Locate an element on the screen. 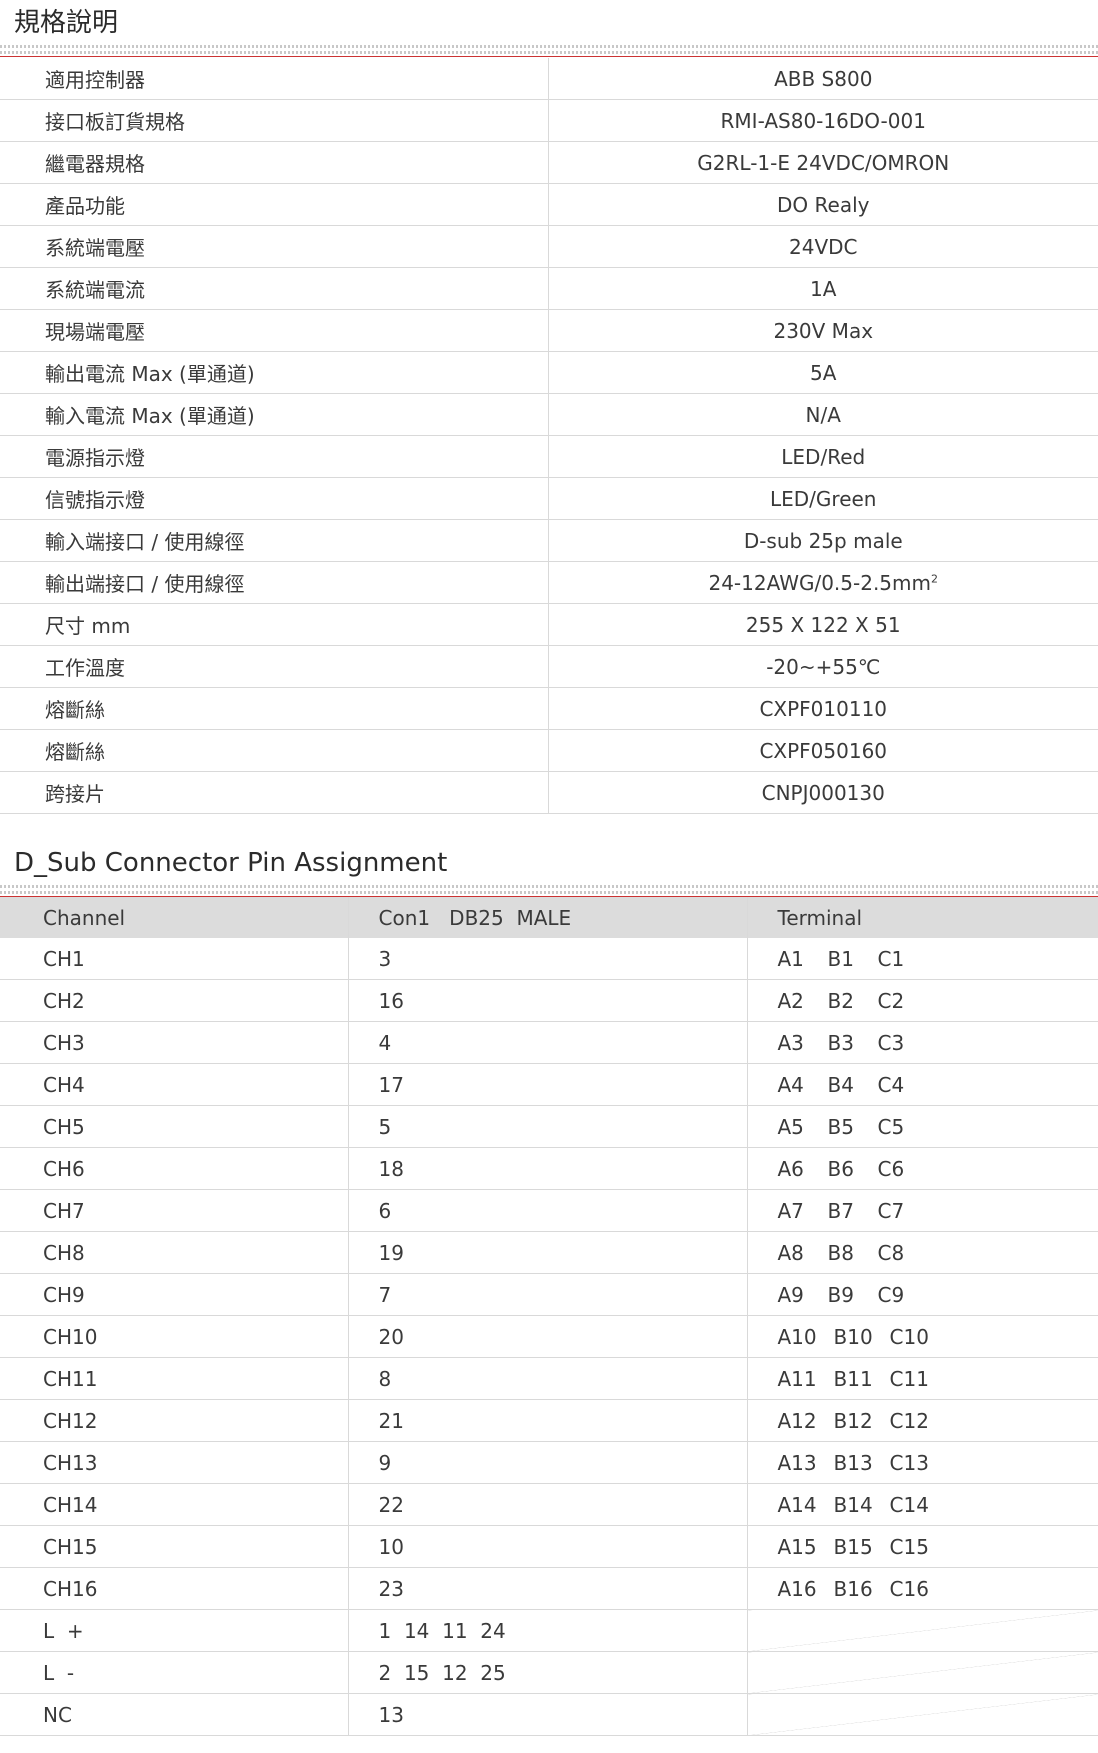 The height and width of the screenshot is (1753, 1098). spec-row: 現場端電壓 230V Max is located at coordinates (549, 330).